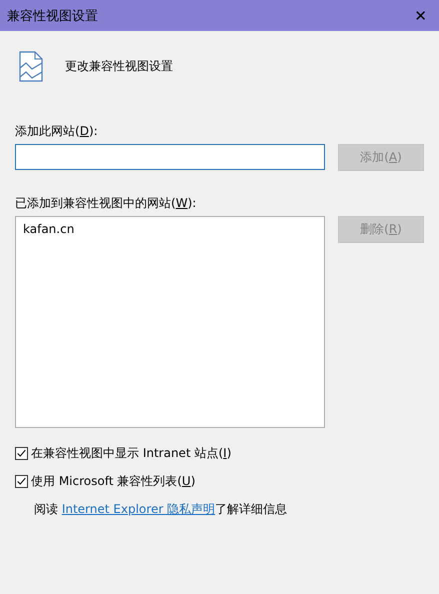 The image size is (439, 594). I want to click on document-image-icon, so click(31, 66).